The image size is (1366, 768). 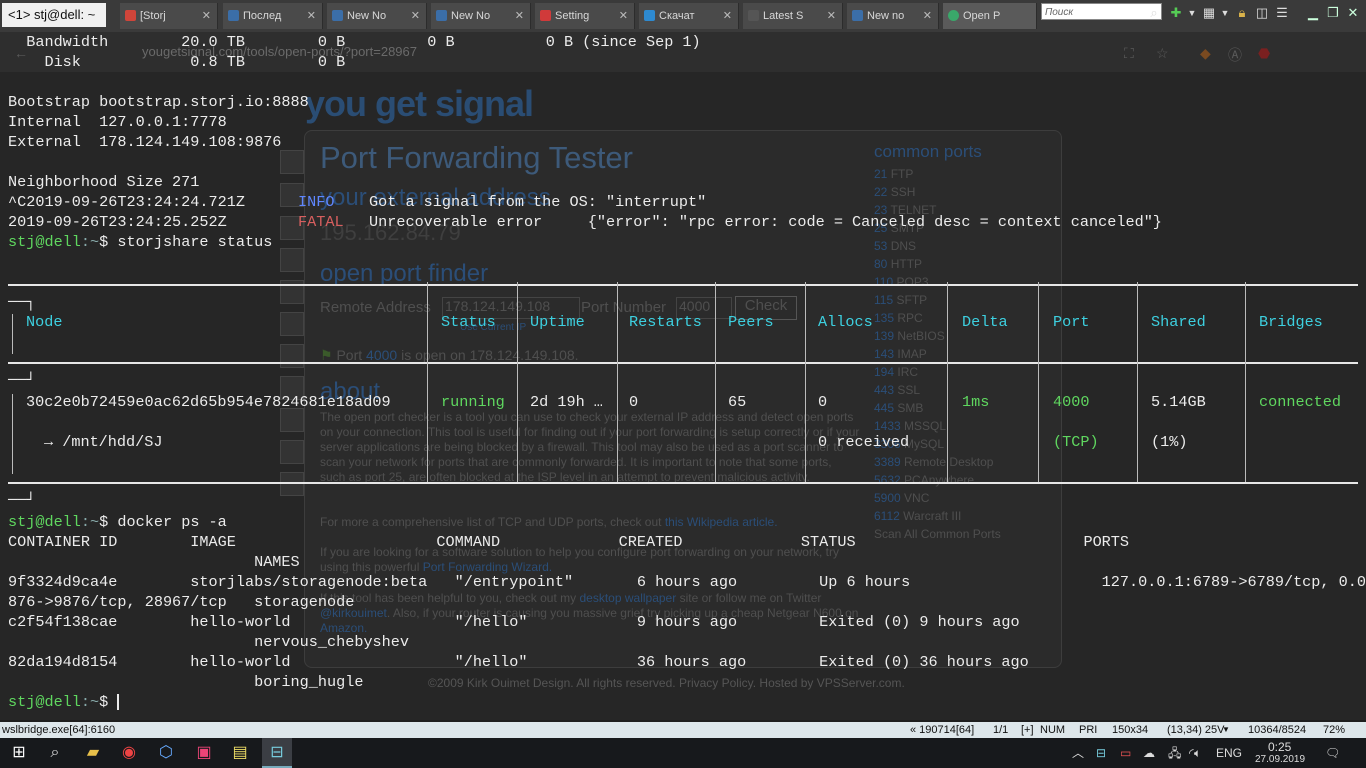 What do you see at coordinates (59, 730) in the screenshot?
I see `process-name: wslbridge.exe[64]:6160` at bounding box center [59, 730].